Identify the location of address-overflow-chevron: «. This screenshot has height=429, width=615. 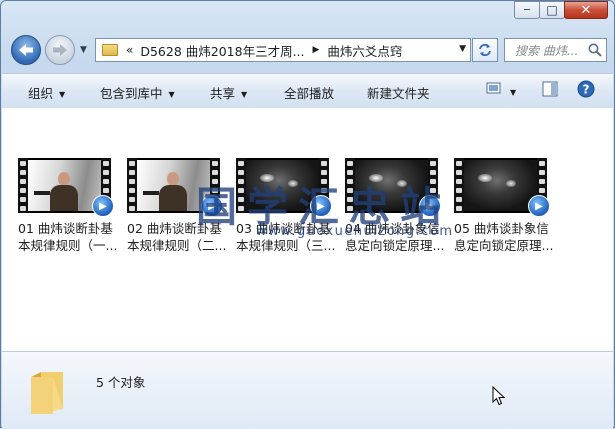
(129, 50).